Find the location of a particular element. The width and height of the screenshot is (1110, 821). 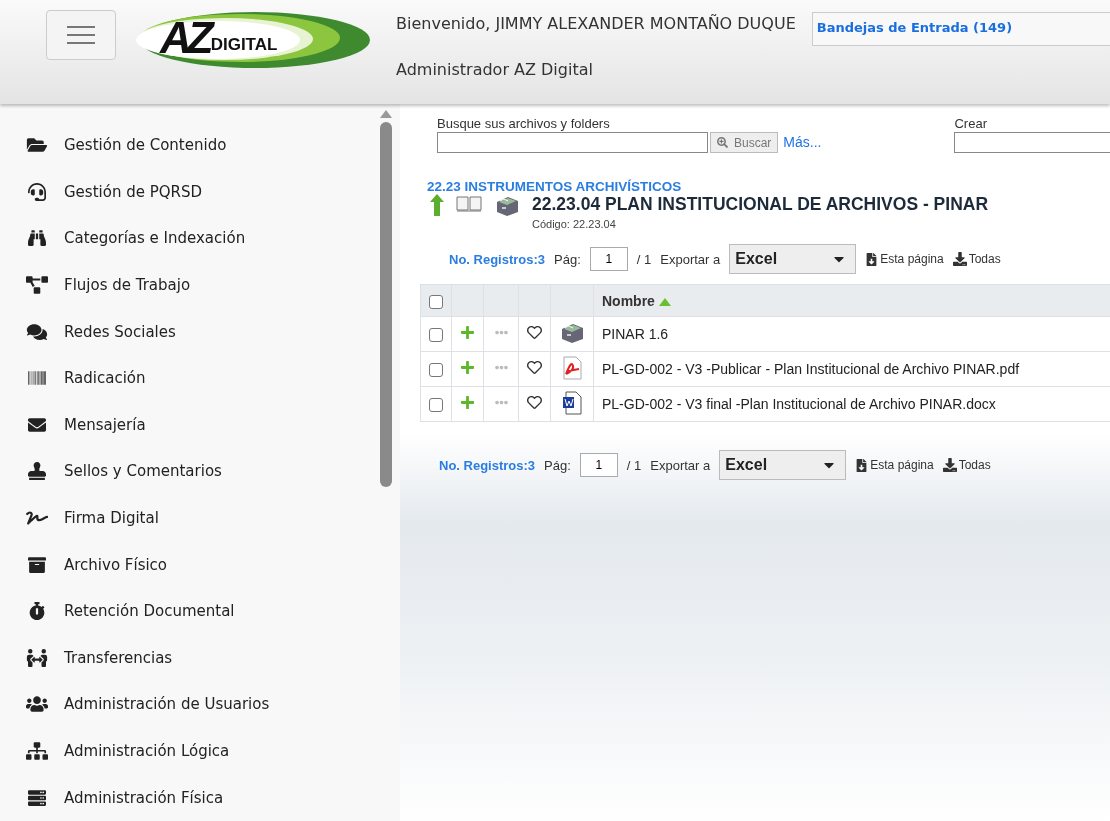

search-button: Buscar is located at coordinates (744, 142).